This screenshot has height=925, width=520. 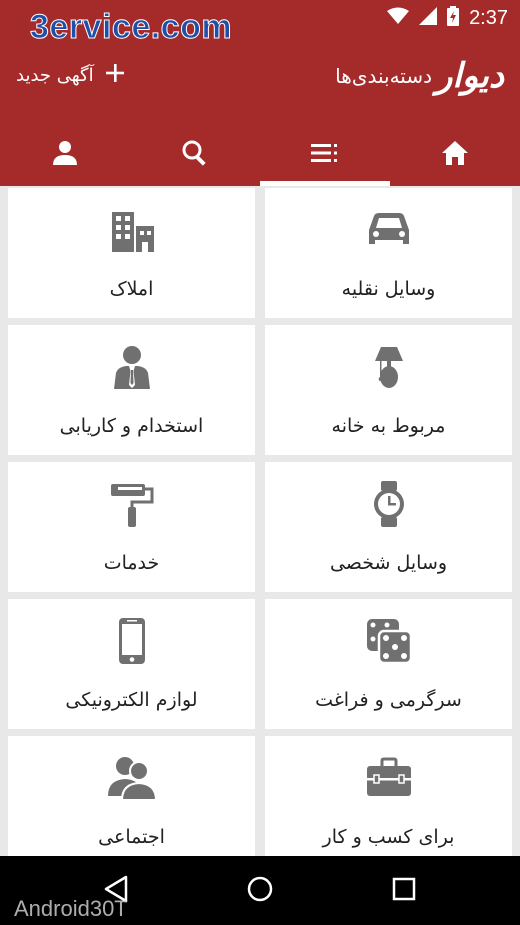 I want to click on people-icon, so click(x=131, y=780).